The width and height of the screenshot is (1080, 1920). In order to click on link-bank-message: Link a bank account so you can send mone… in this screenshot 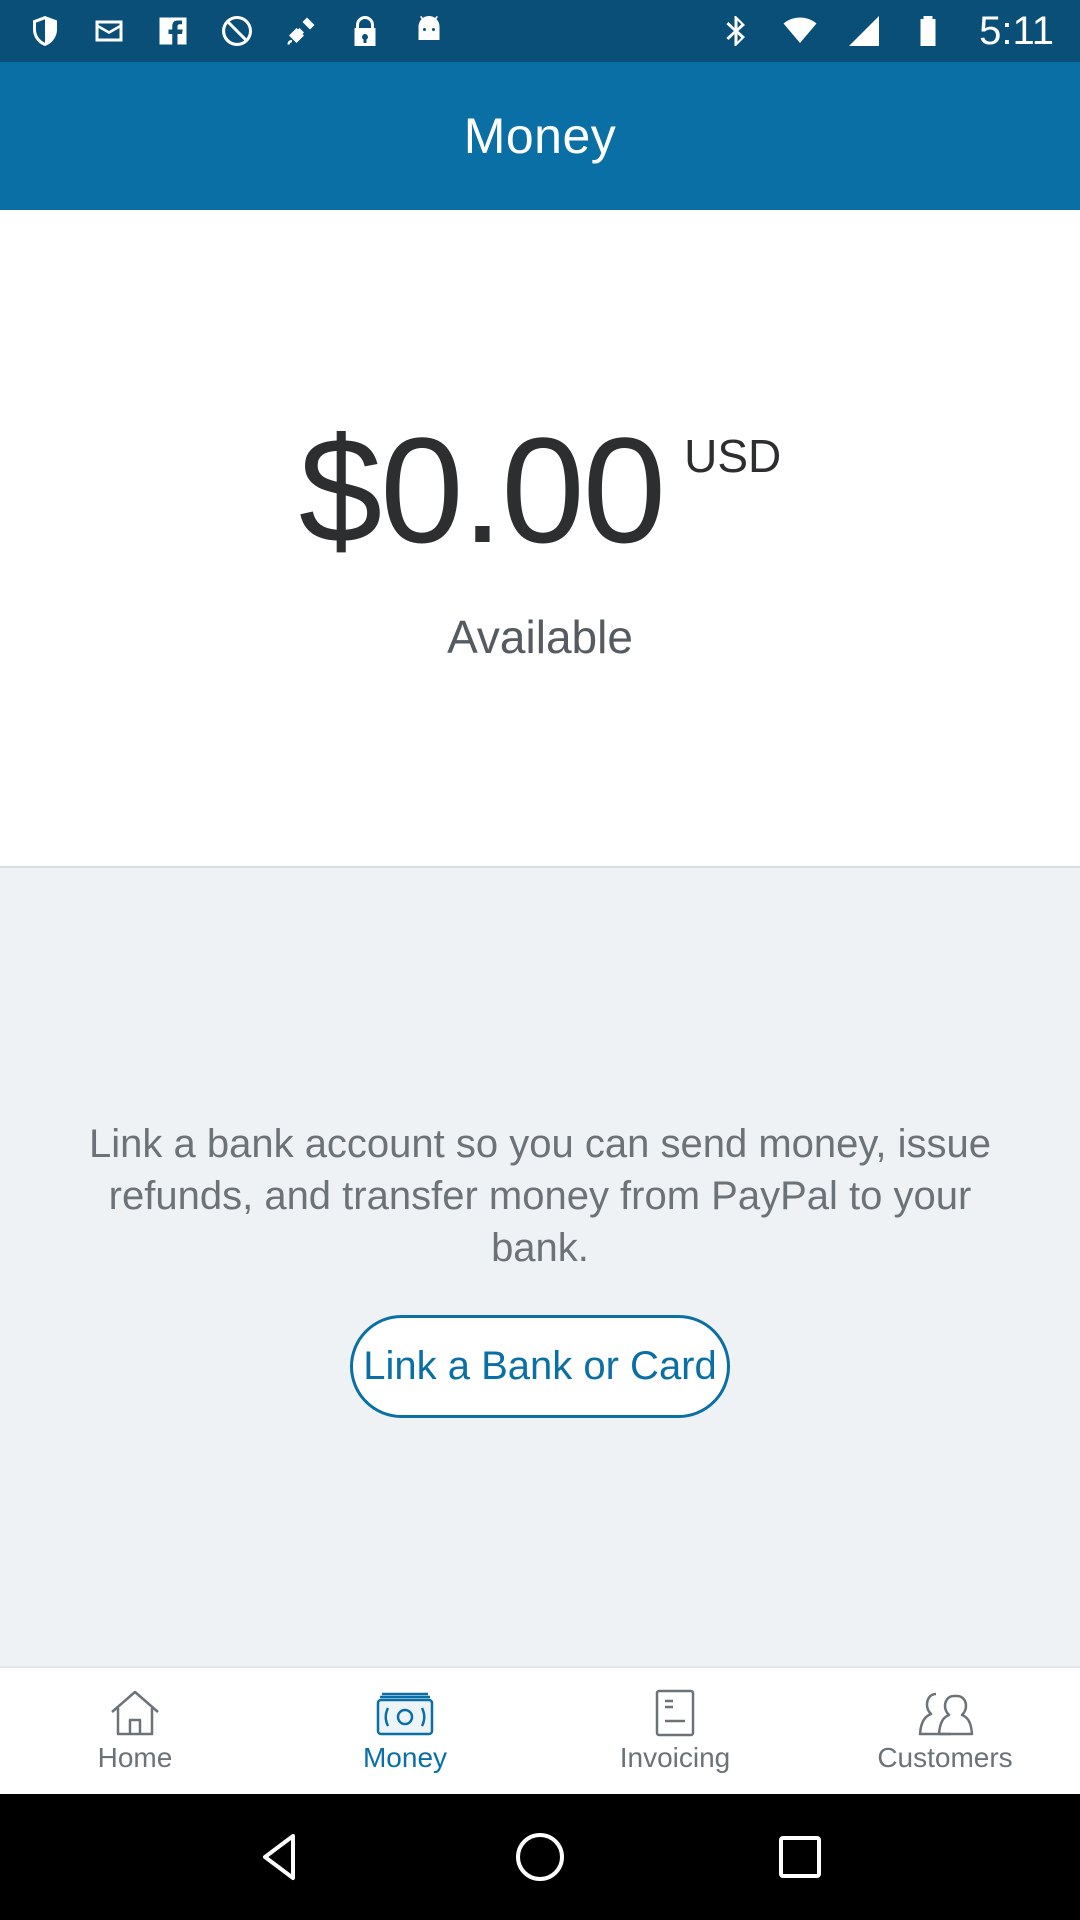, I will do `click(540, 1196)`.